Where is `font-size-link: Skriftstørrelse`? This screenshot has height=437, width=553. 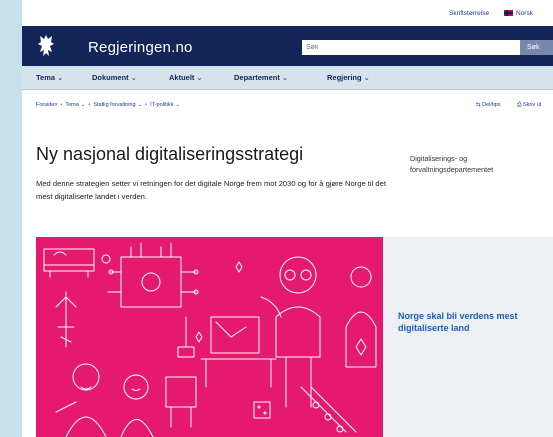 font-size-link: Skriftstørrelse is located at coordinates (469, 13).